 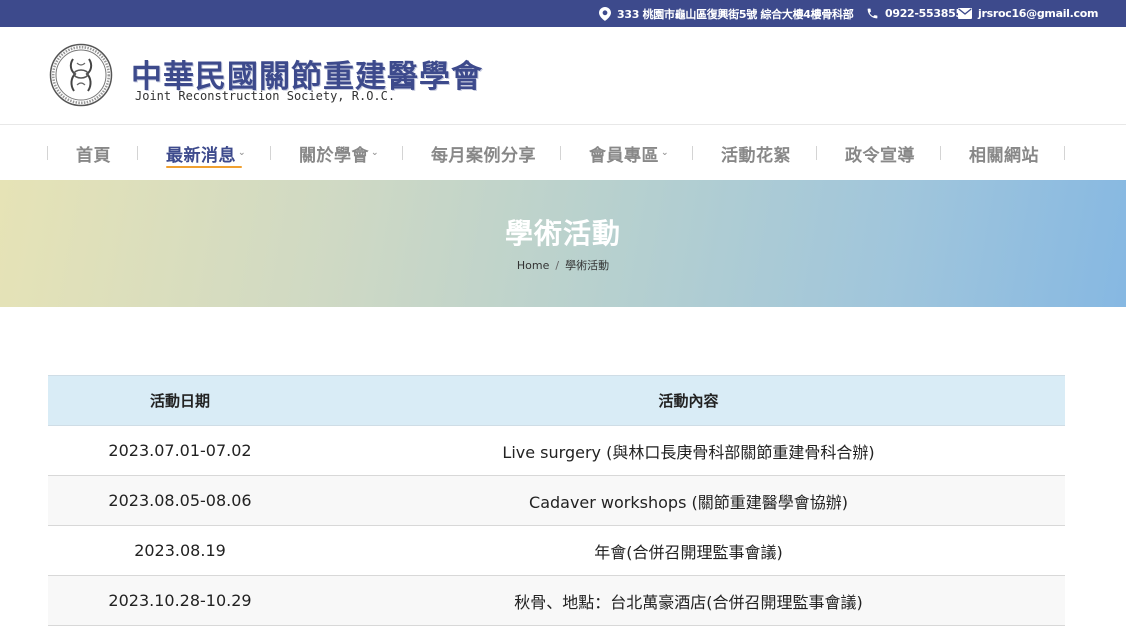 What do you see at coordinates (180, 550) in the screenshot?
I see `activity-date: 2023.08.19` at bounding box center [180, 550].